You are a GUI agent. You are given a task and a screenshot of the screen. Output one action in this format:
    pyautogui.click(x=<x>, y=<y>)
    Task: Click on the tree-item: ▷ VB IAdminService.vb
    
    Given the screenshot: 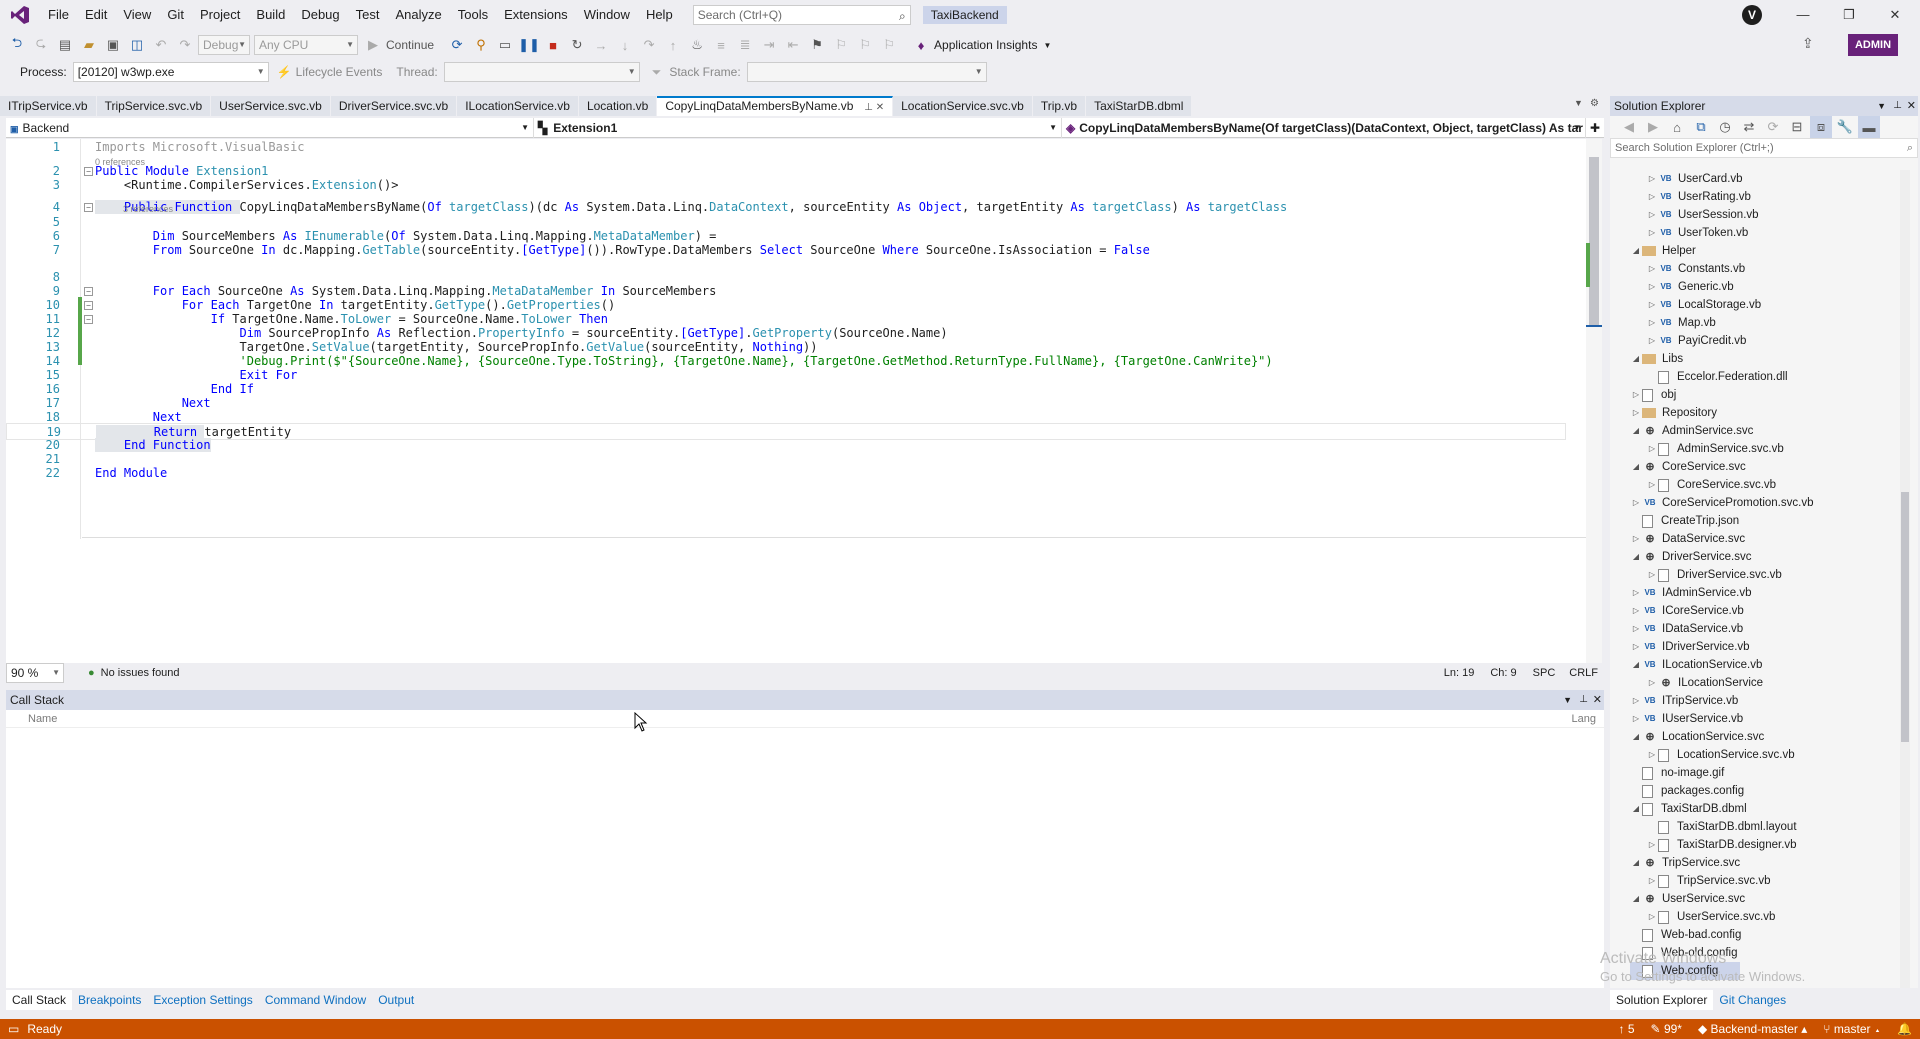 What is the action you would take?
    pyautogui.click(x=1691, y=593)
    